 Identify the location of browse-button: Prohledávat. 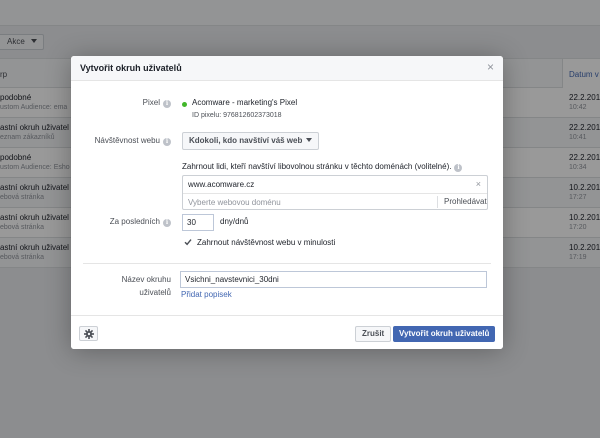
(462, 202).